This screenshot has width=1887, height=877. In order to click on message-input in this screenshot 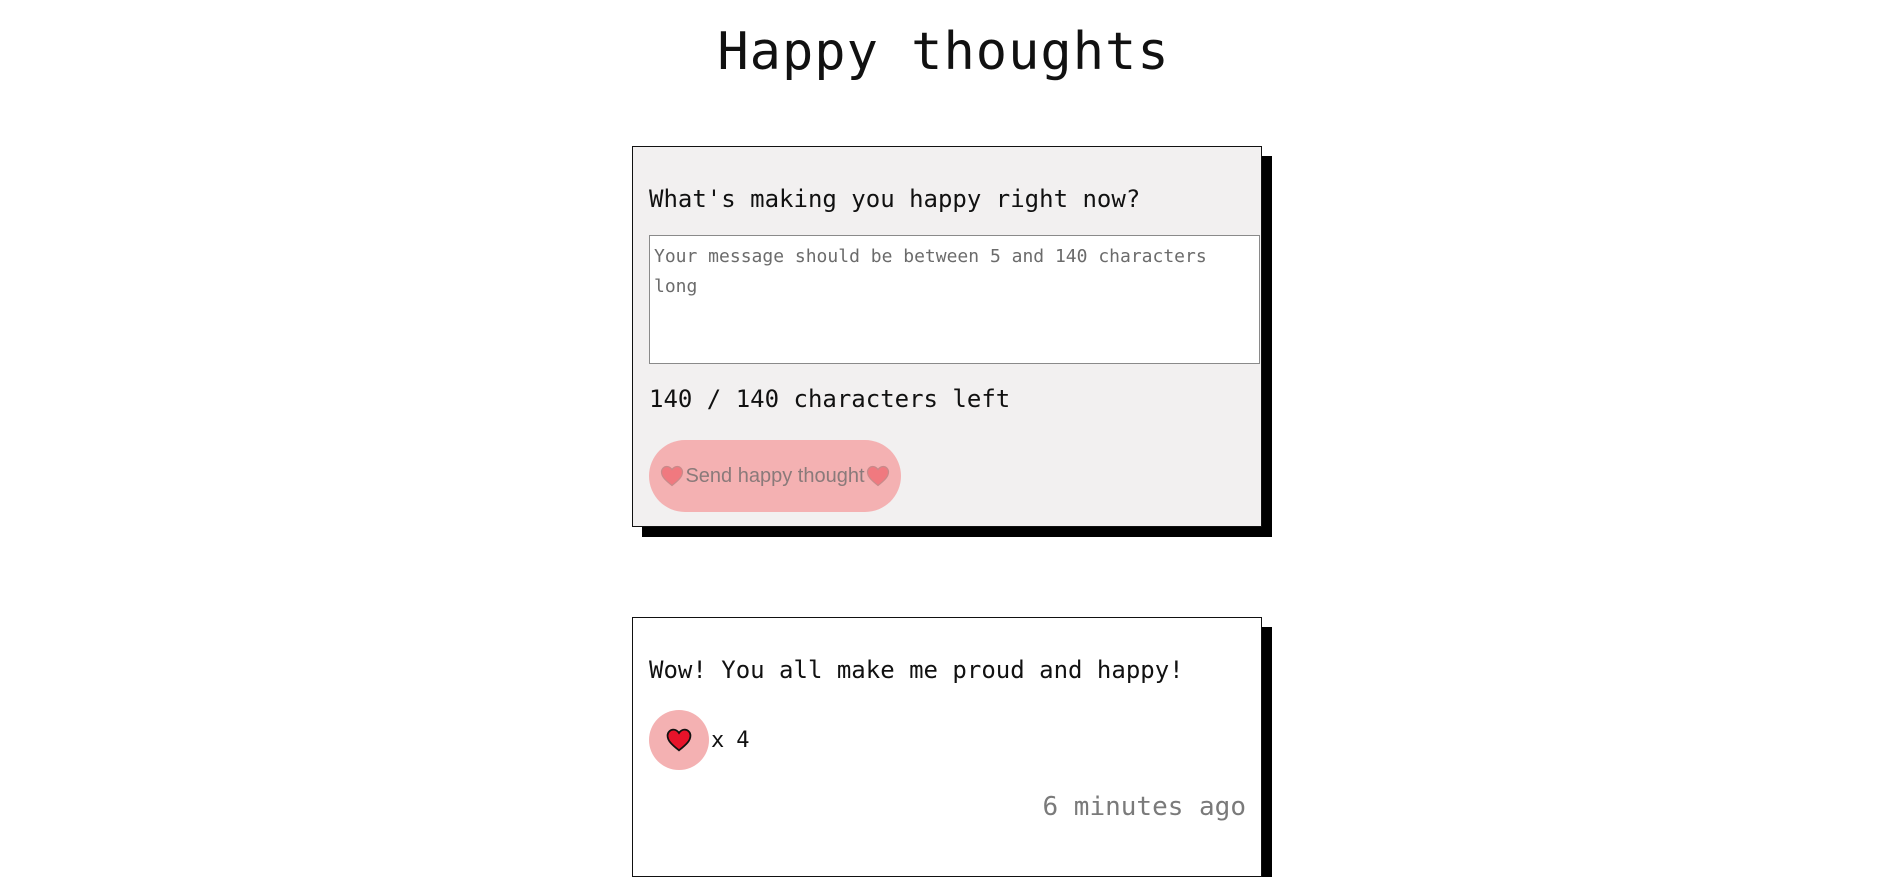, I will do `click(954, 299)`.